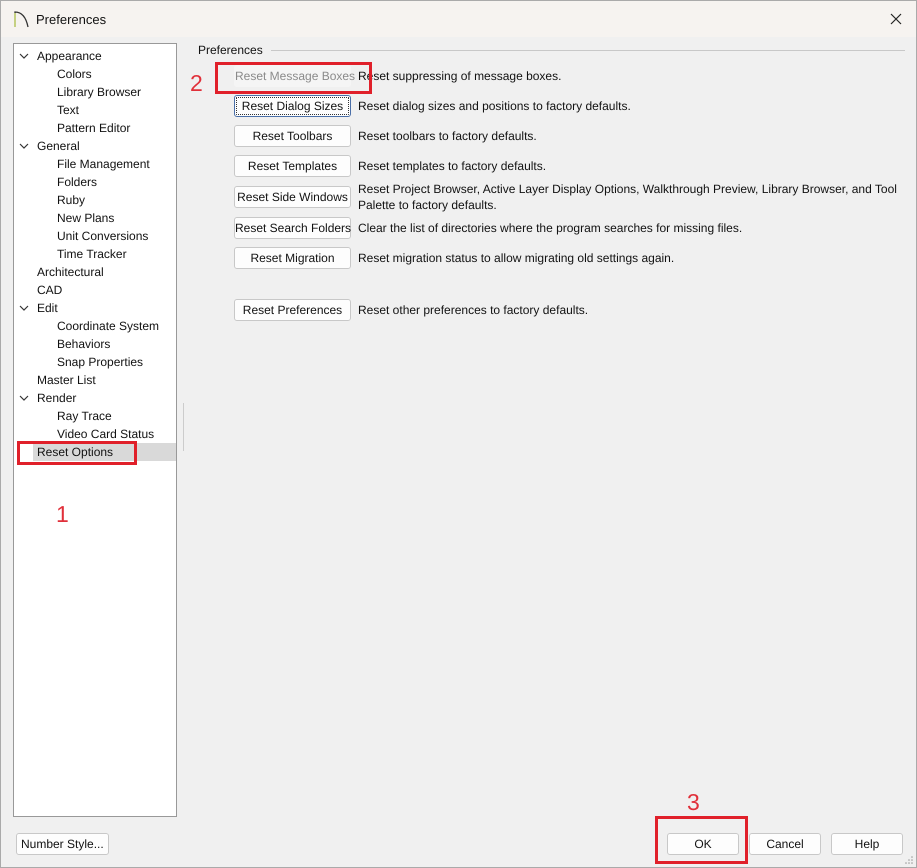  Describe the element at coordinates (56, 398) in the screenshot. I see `tree-item: Render` at that location.